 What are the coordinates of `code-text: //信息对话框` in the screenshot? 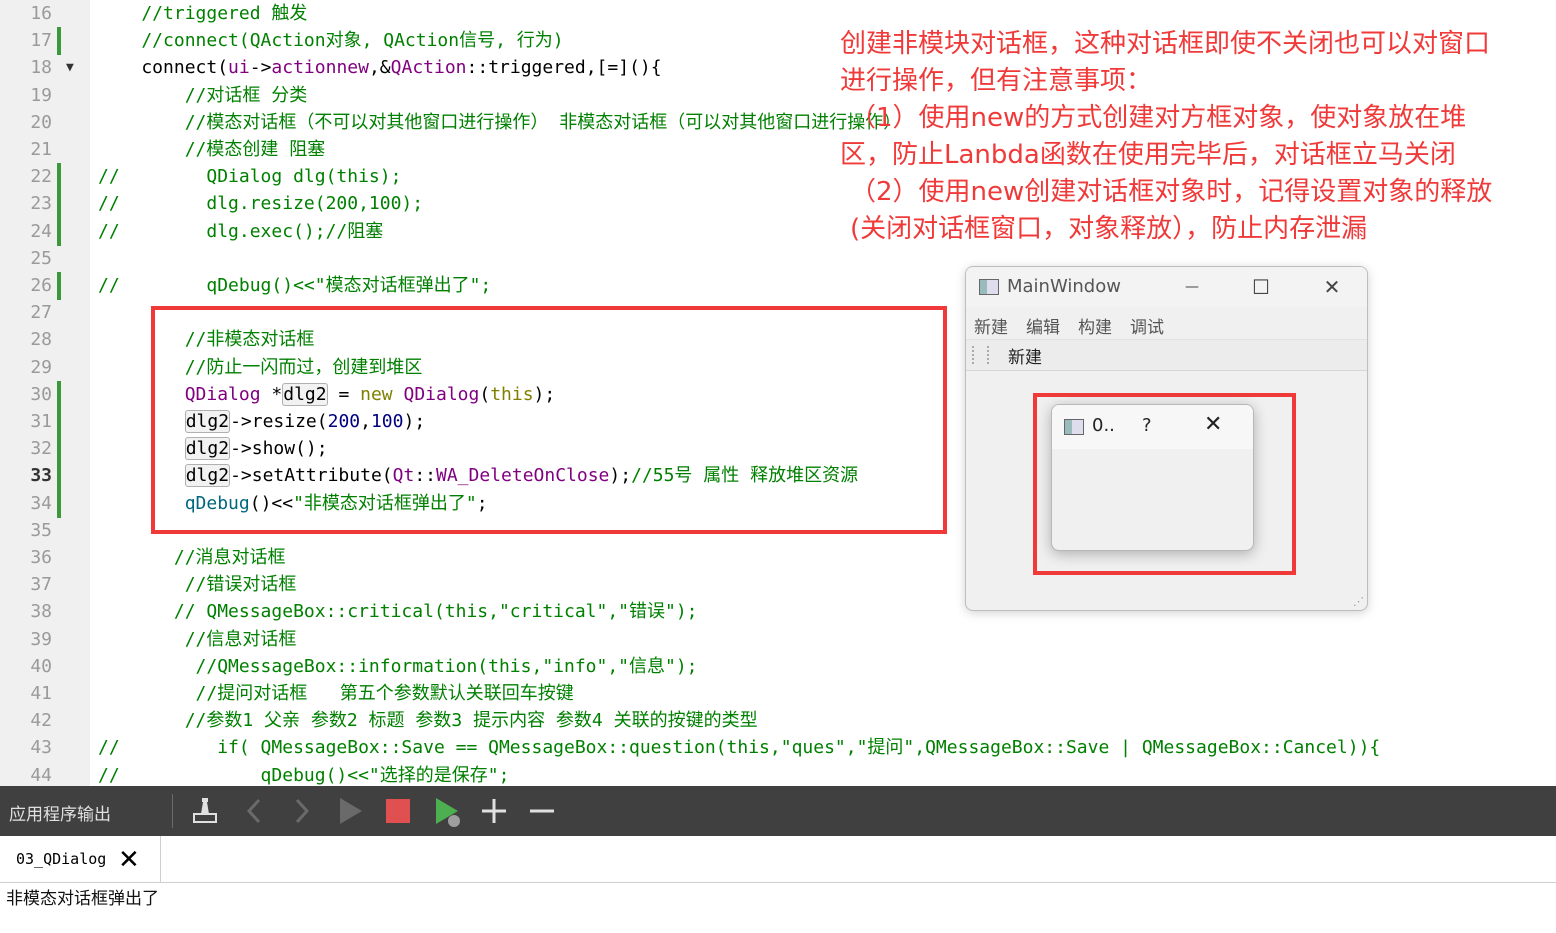 It's located at (197, 640).